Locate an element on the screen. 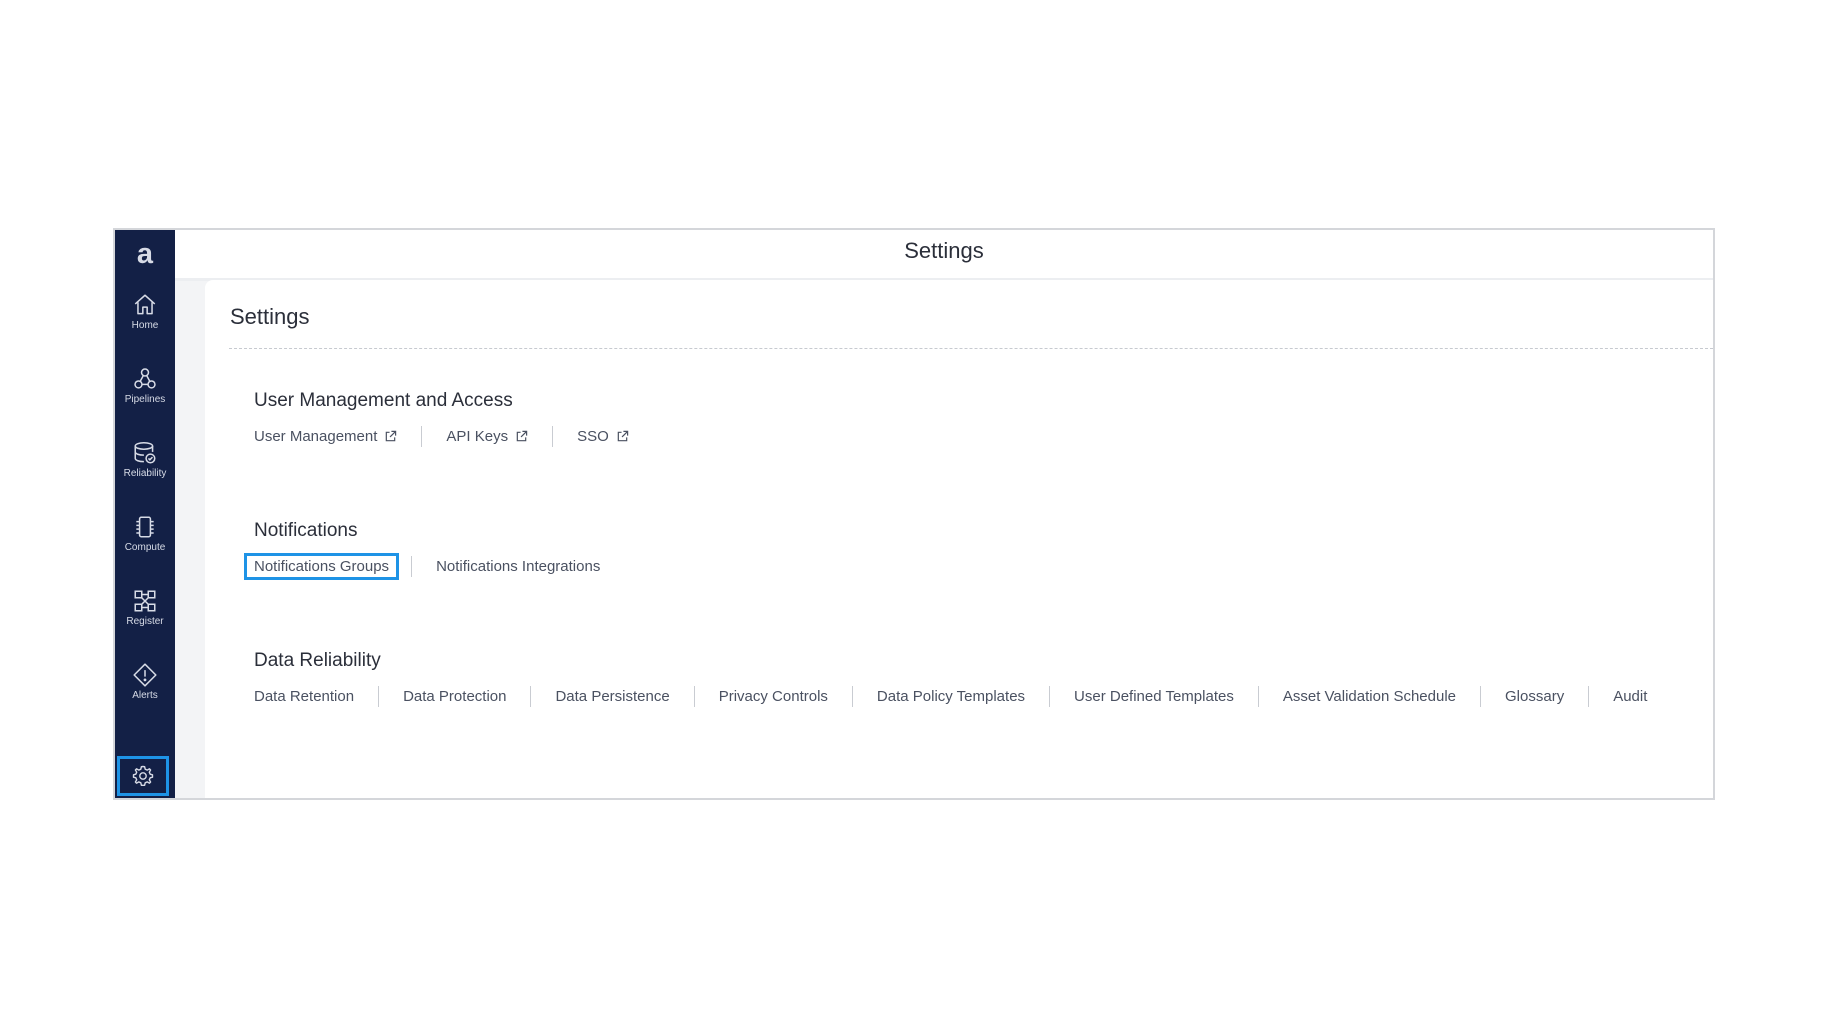 Image resolution: width=1824 pixels, height=1026 pixels. heading-divider is located at coordinates (971, 348).